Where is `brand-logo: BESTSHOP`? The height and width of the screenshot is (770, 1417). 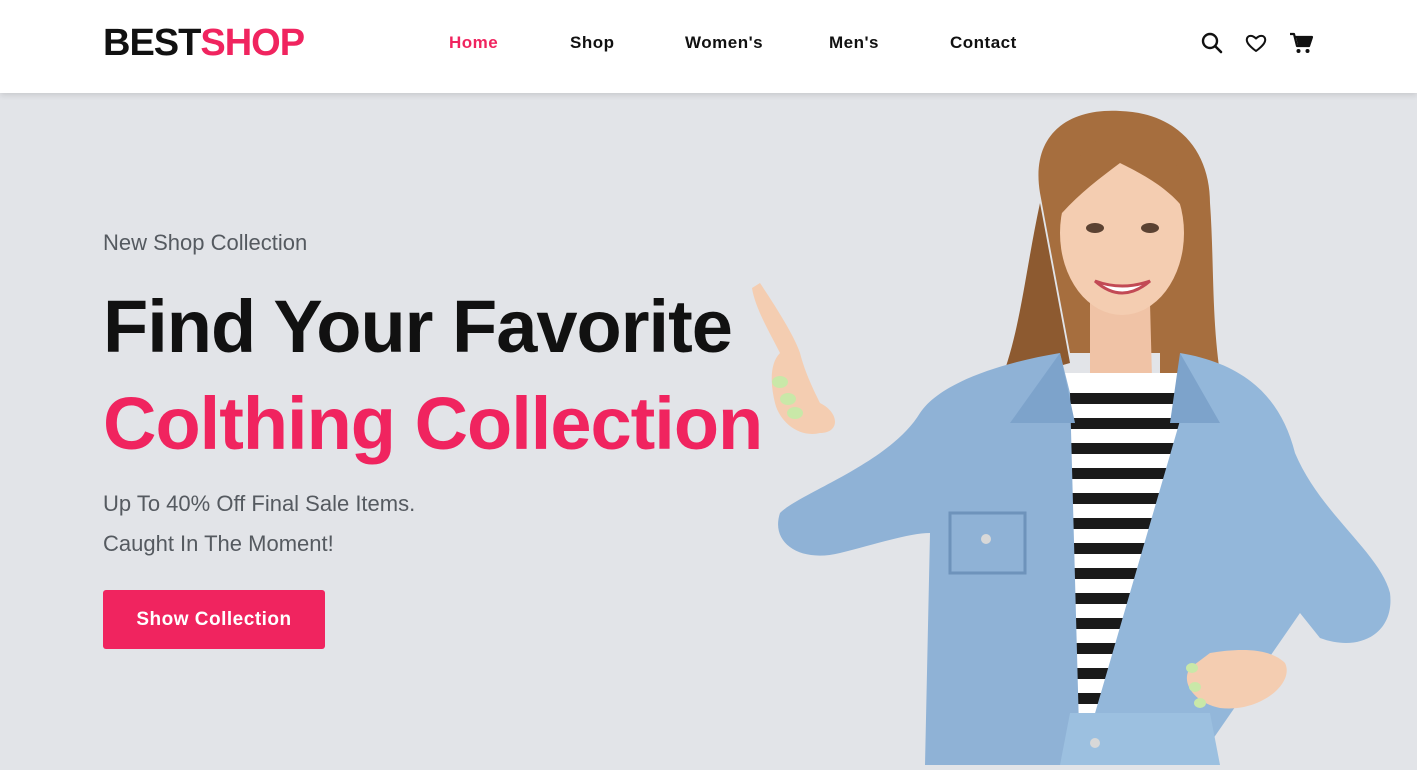 brand-logo: BESTSHOP is located at coordinates (204, 43).